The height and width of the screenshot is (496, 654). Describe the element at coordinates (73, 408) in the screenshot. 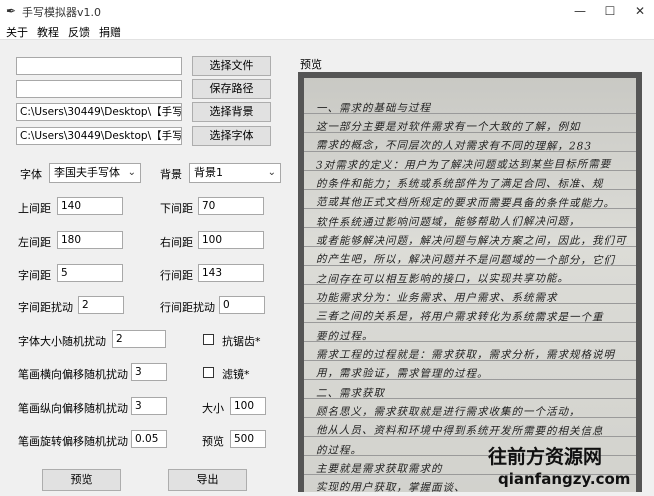

I see `stroke-v-jitter-label: 笔画纵向偏移随机扰动` at that location.